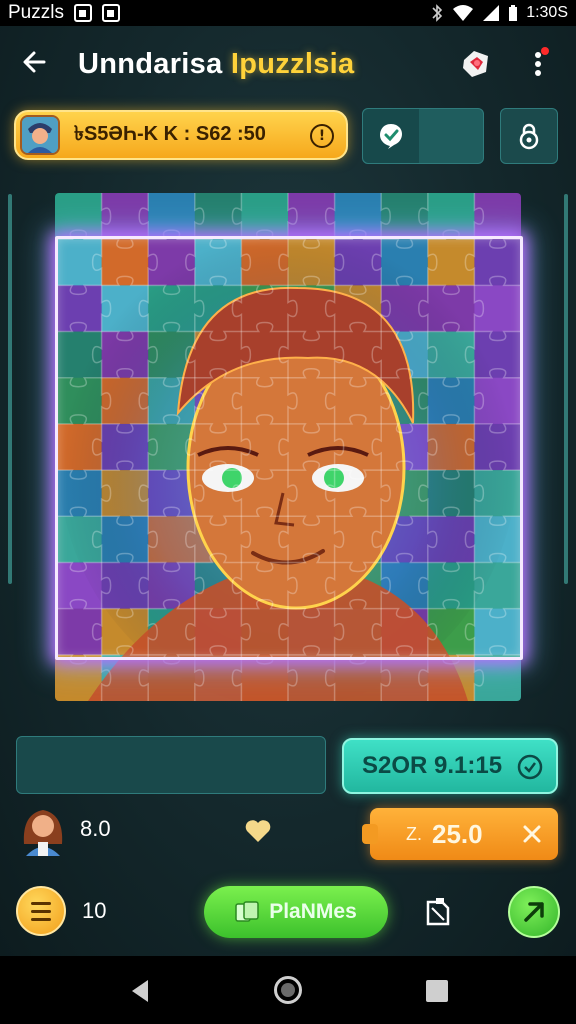  Describe the element at coordinates (36, 12) in the screenshot. I see `status-app-name: Puzzls` at that location.